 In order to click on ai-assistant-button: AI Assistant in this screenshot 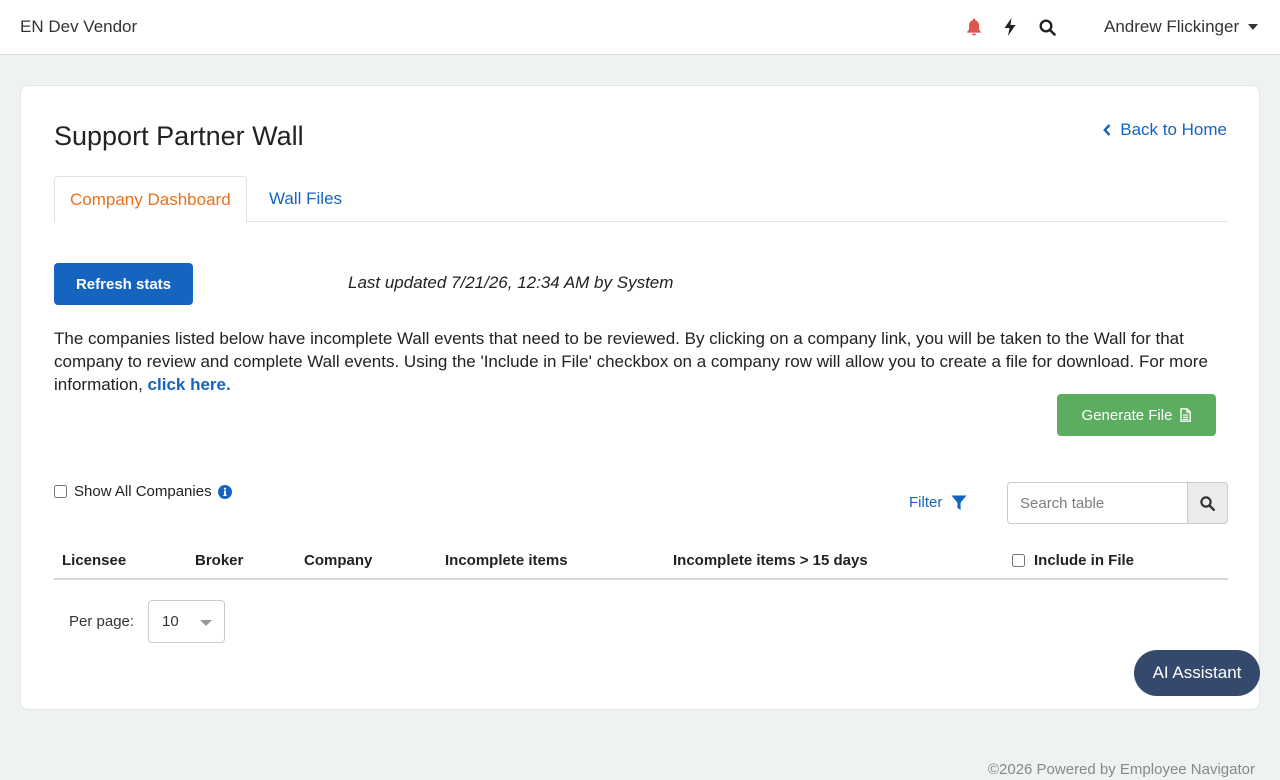, I will do `click(1197, 673)`.